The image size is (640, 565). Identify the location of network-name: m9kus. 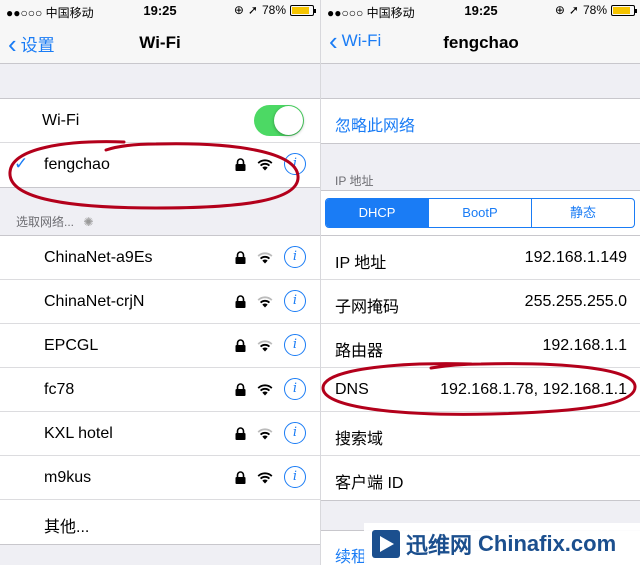
(68, 477).